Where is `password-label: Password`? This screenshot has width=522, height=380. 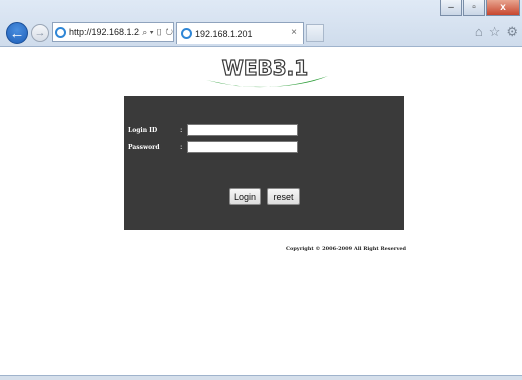 password-label: Password is located at coordinates (144, 147).